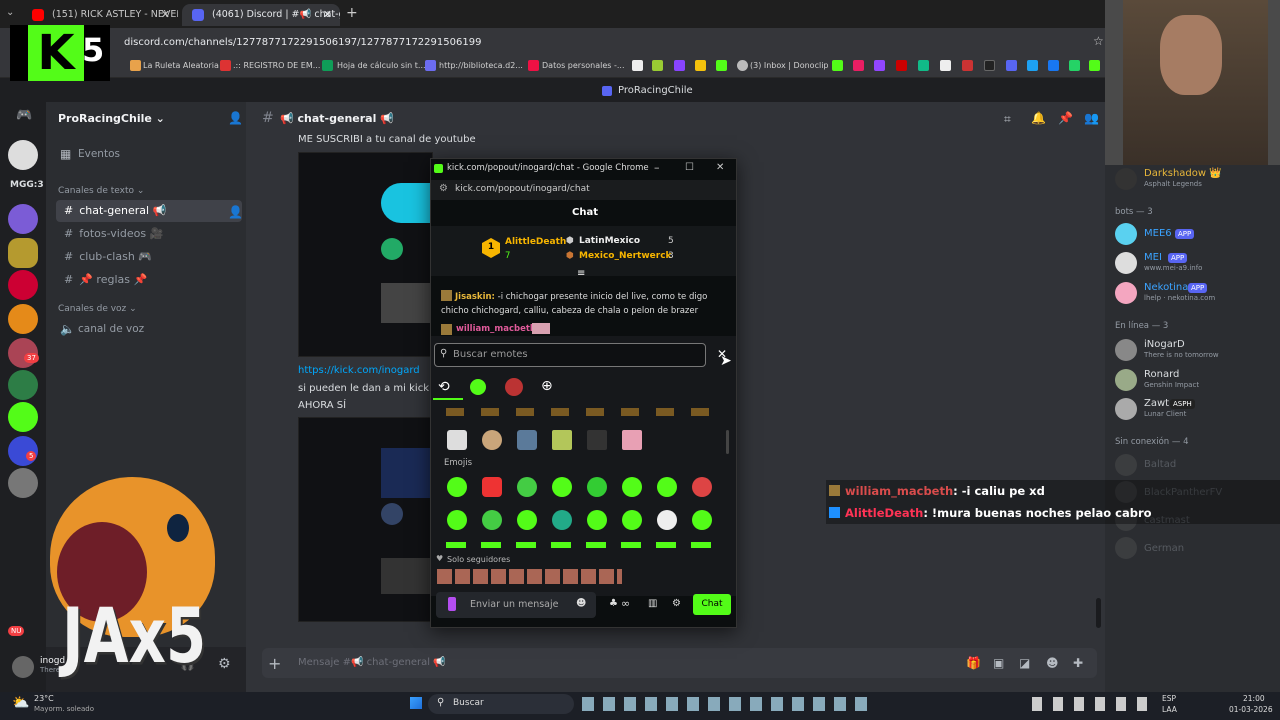  Describe the element at coordinates (261, 15) in the screenshot. I see `tab-discord: (4061) Discord | #📢 chat-gener ✕` at that location.